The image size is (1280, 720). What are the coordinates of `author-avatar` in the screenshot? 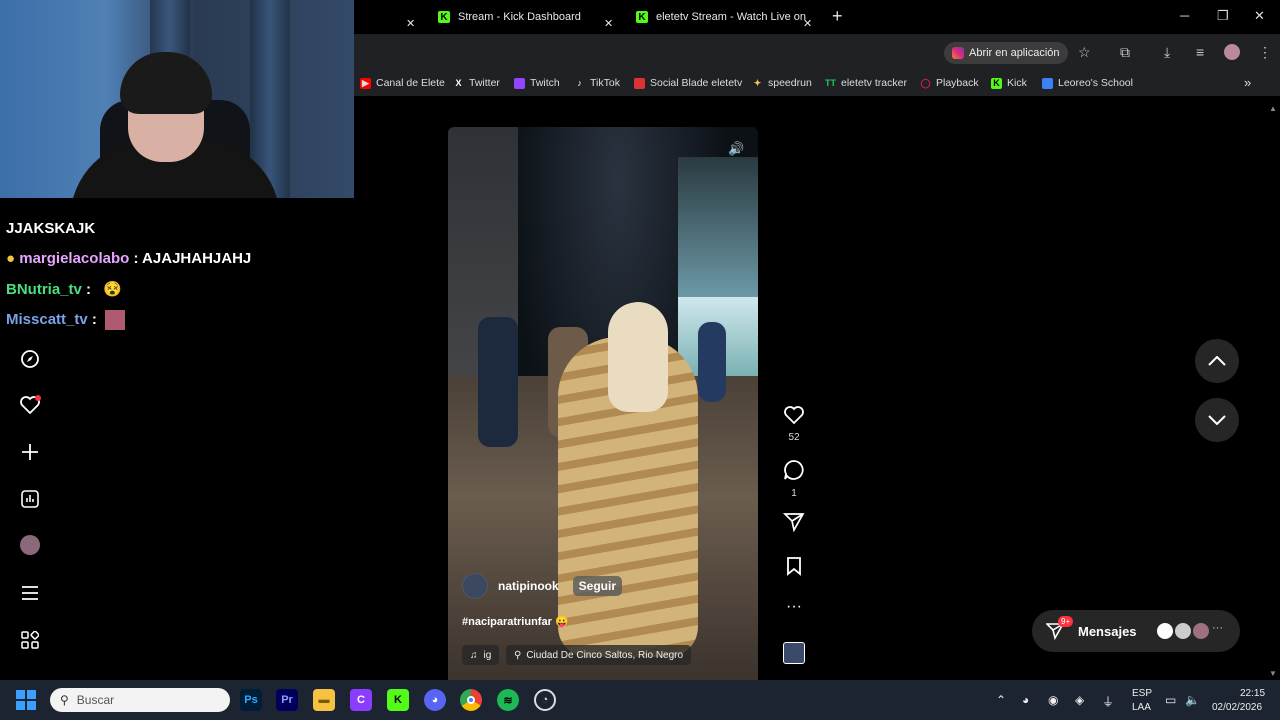 It's located at (475, 586).